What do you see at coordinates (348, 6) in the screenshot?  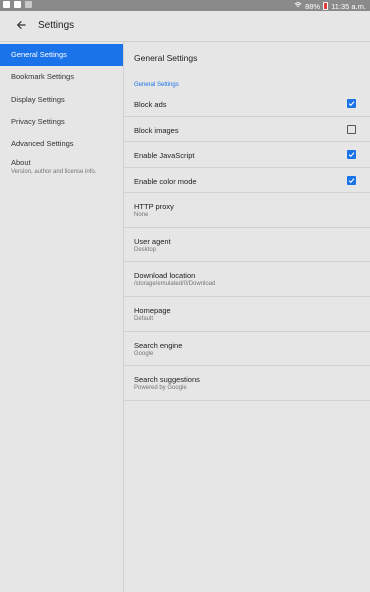 I see `clock: 11:35 a.m.` at bounding box center [348, 6].